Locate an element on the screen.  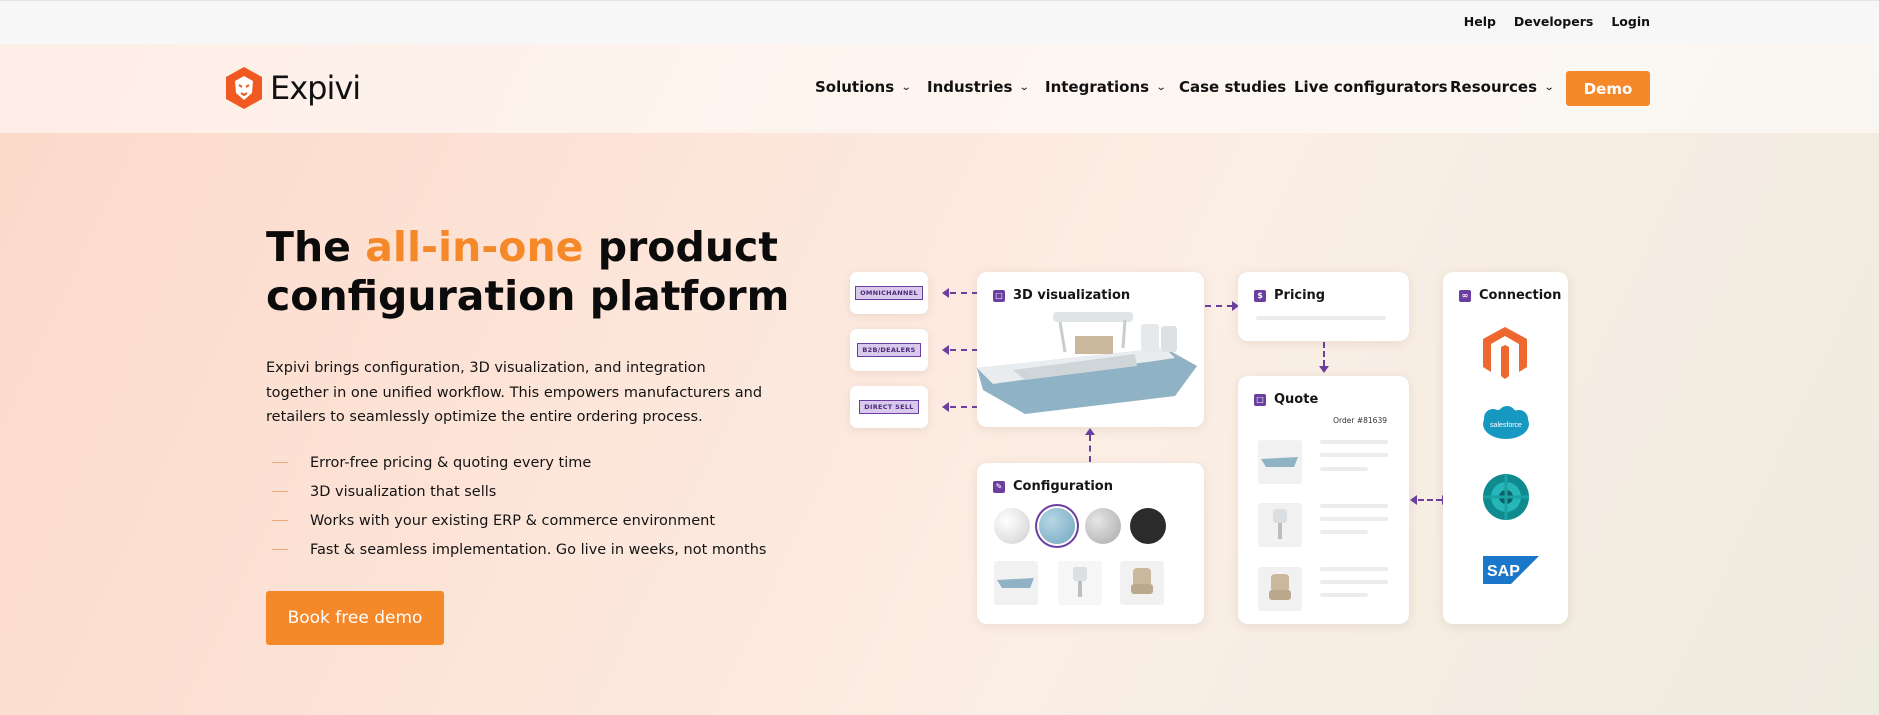
headline-part: The is located at coordinates (316, 247).